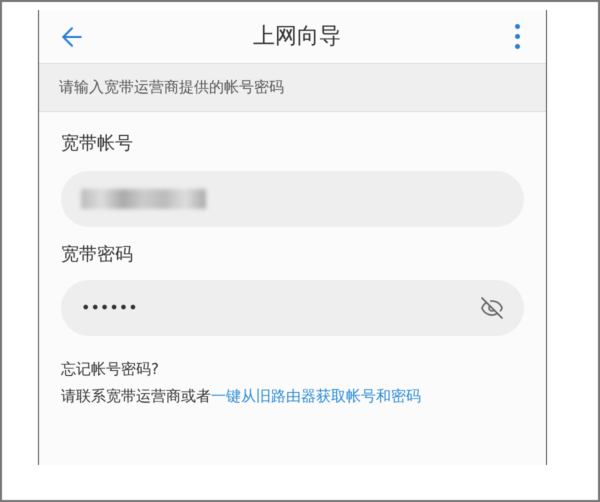  I want to click on field-label: 宽带密码, so click(97, 255).